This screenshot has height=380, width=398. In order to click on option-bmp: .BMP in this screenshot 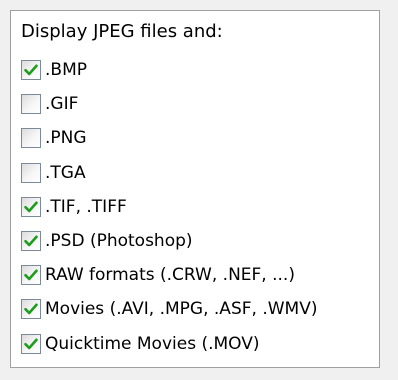, I will do `click(169, 70)`.